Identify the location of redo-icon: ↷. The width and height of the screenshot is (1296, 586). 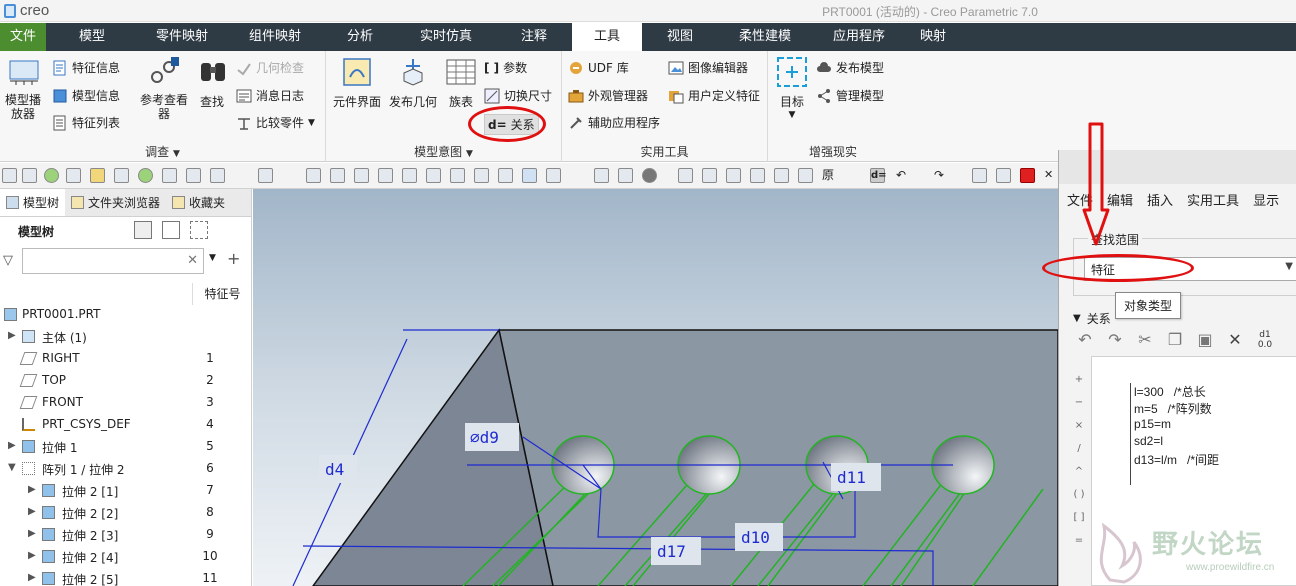
(941, 175).